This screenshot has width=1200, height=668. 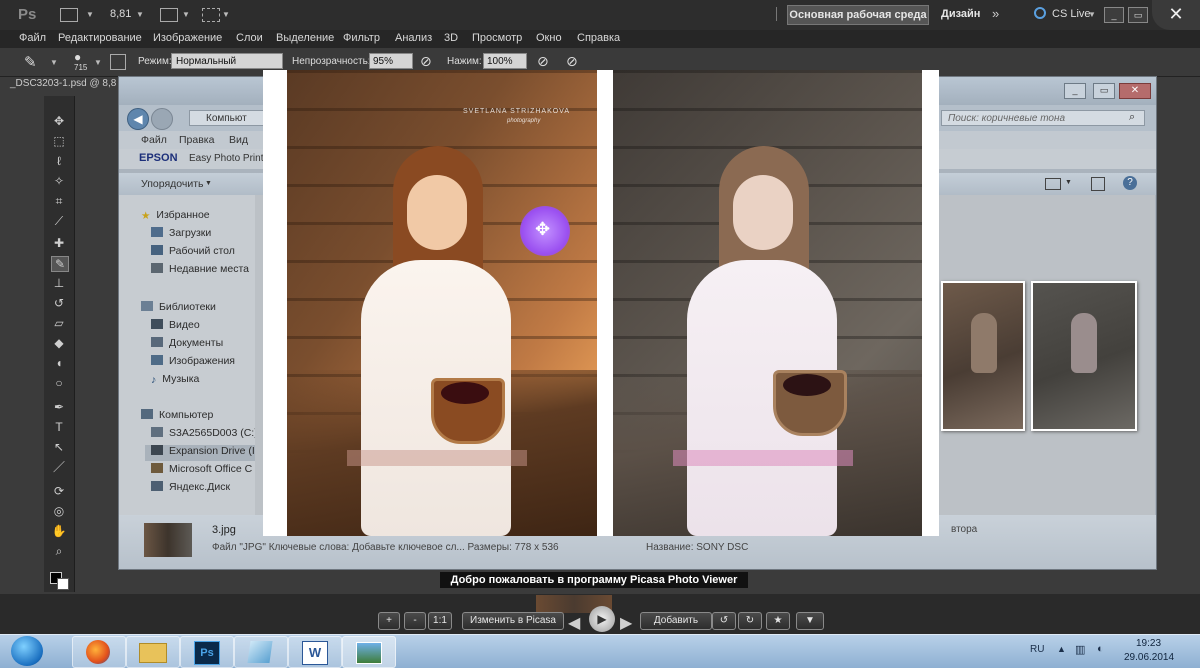 What do you see at coordinates (960, 14) in the screenshot?
I see `design-workspace-label: Дизайн` at bounding box center [960, 14].